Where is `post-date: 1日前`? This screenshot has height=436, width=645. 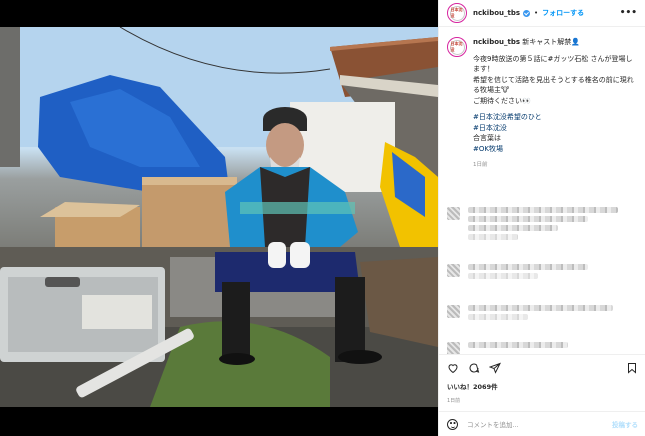
post-date: 1日前 is located at coordinates (454, 401).